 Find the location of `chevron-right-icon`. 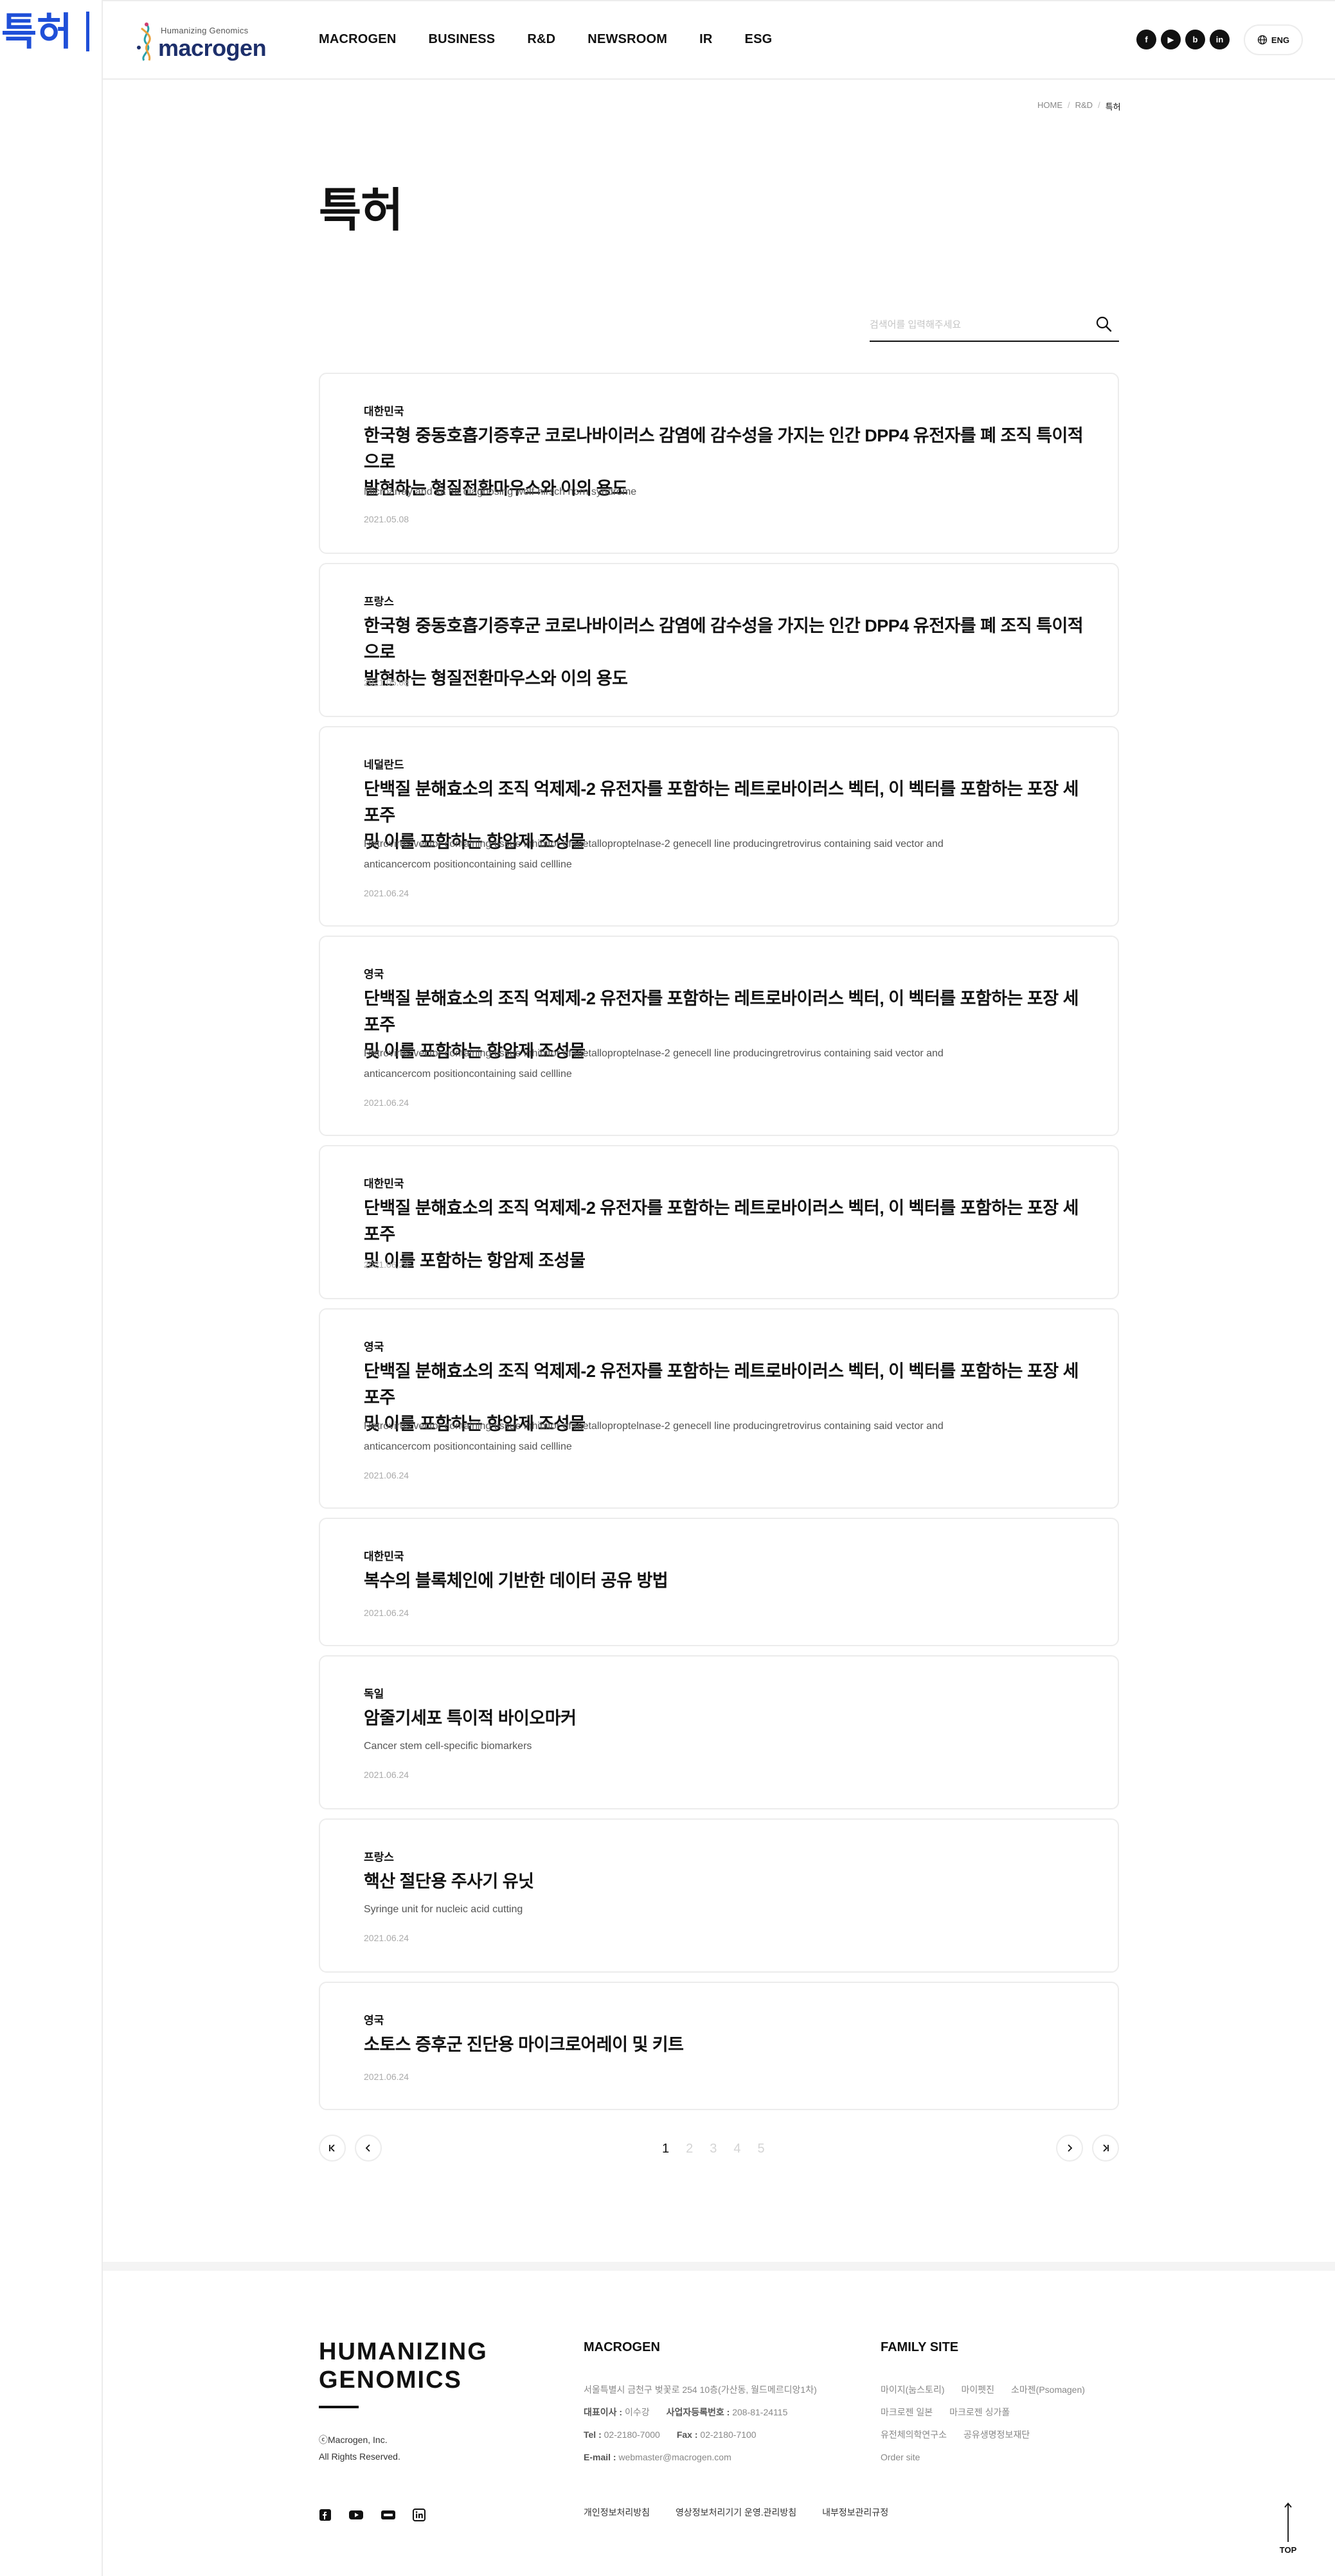

chevron-right-icon is located at coordinates (1069, 2148).